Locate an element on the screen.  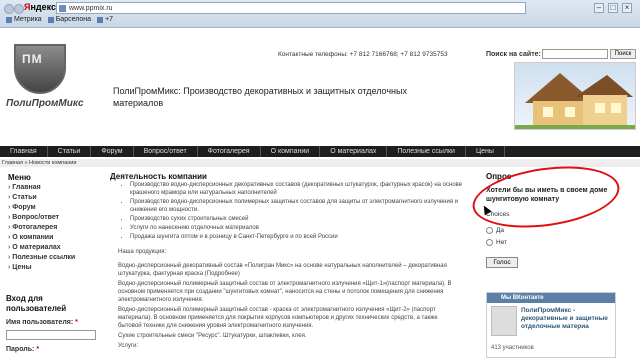
sidebar-item-gallery: Фотогалерея is located at coordinates (41, 228).